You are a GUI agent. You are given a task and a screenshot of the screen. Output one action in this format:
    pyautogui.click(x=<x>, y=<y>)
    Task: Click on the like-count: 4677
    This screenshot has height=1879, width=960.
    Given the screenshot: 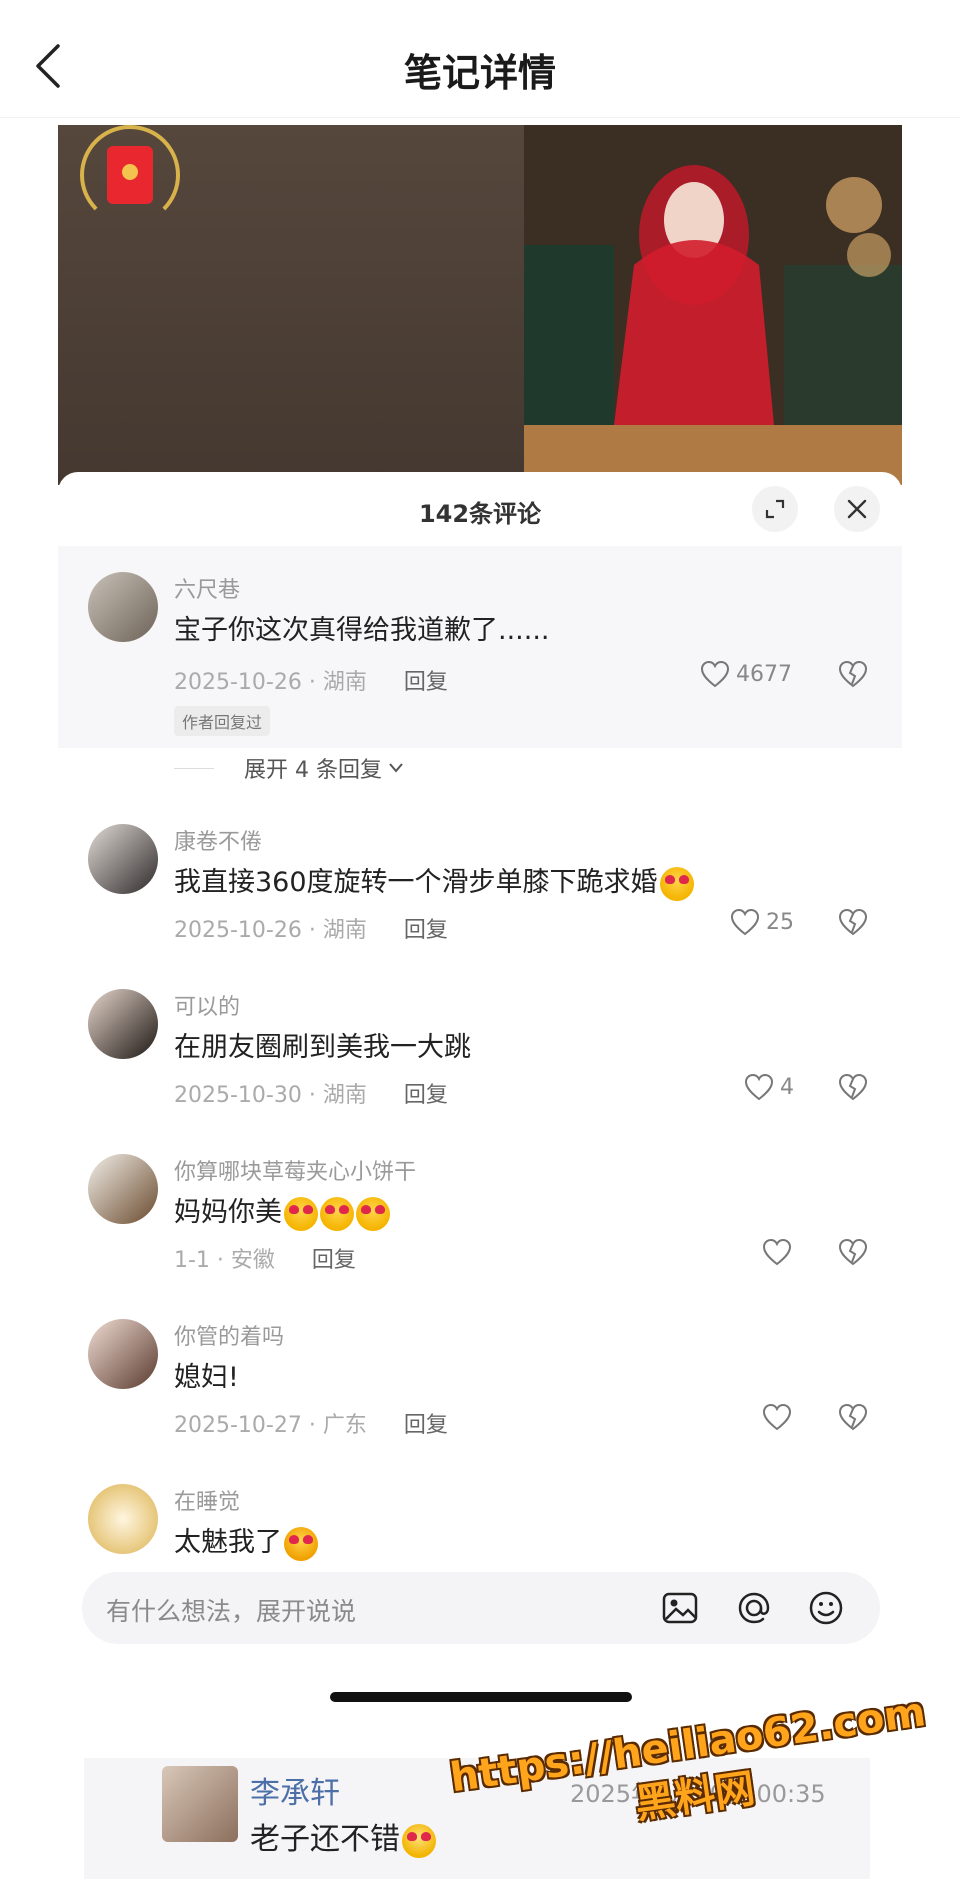 What is the action you would take?
    pyautogui.click(x=764, y=674)
    